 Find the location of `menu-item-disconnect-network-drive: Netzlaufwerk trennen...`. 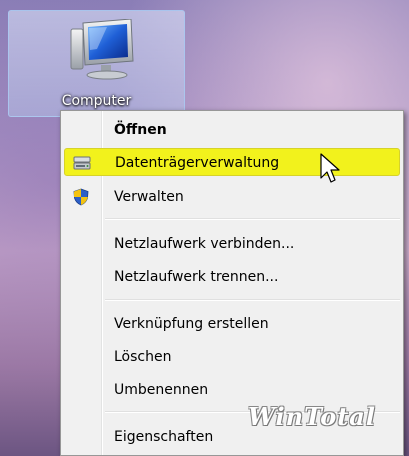

menu-item-disconnect-network-drive: Netzlaufwerk trennen... is located at coordinates (232, 277).